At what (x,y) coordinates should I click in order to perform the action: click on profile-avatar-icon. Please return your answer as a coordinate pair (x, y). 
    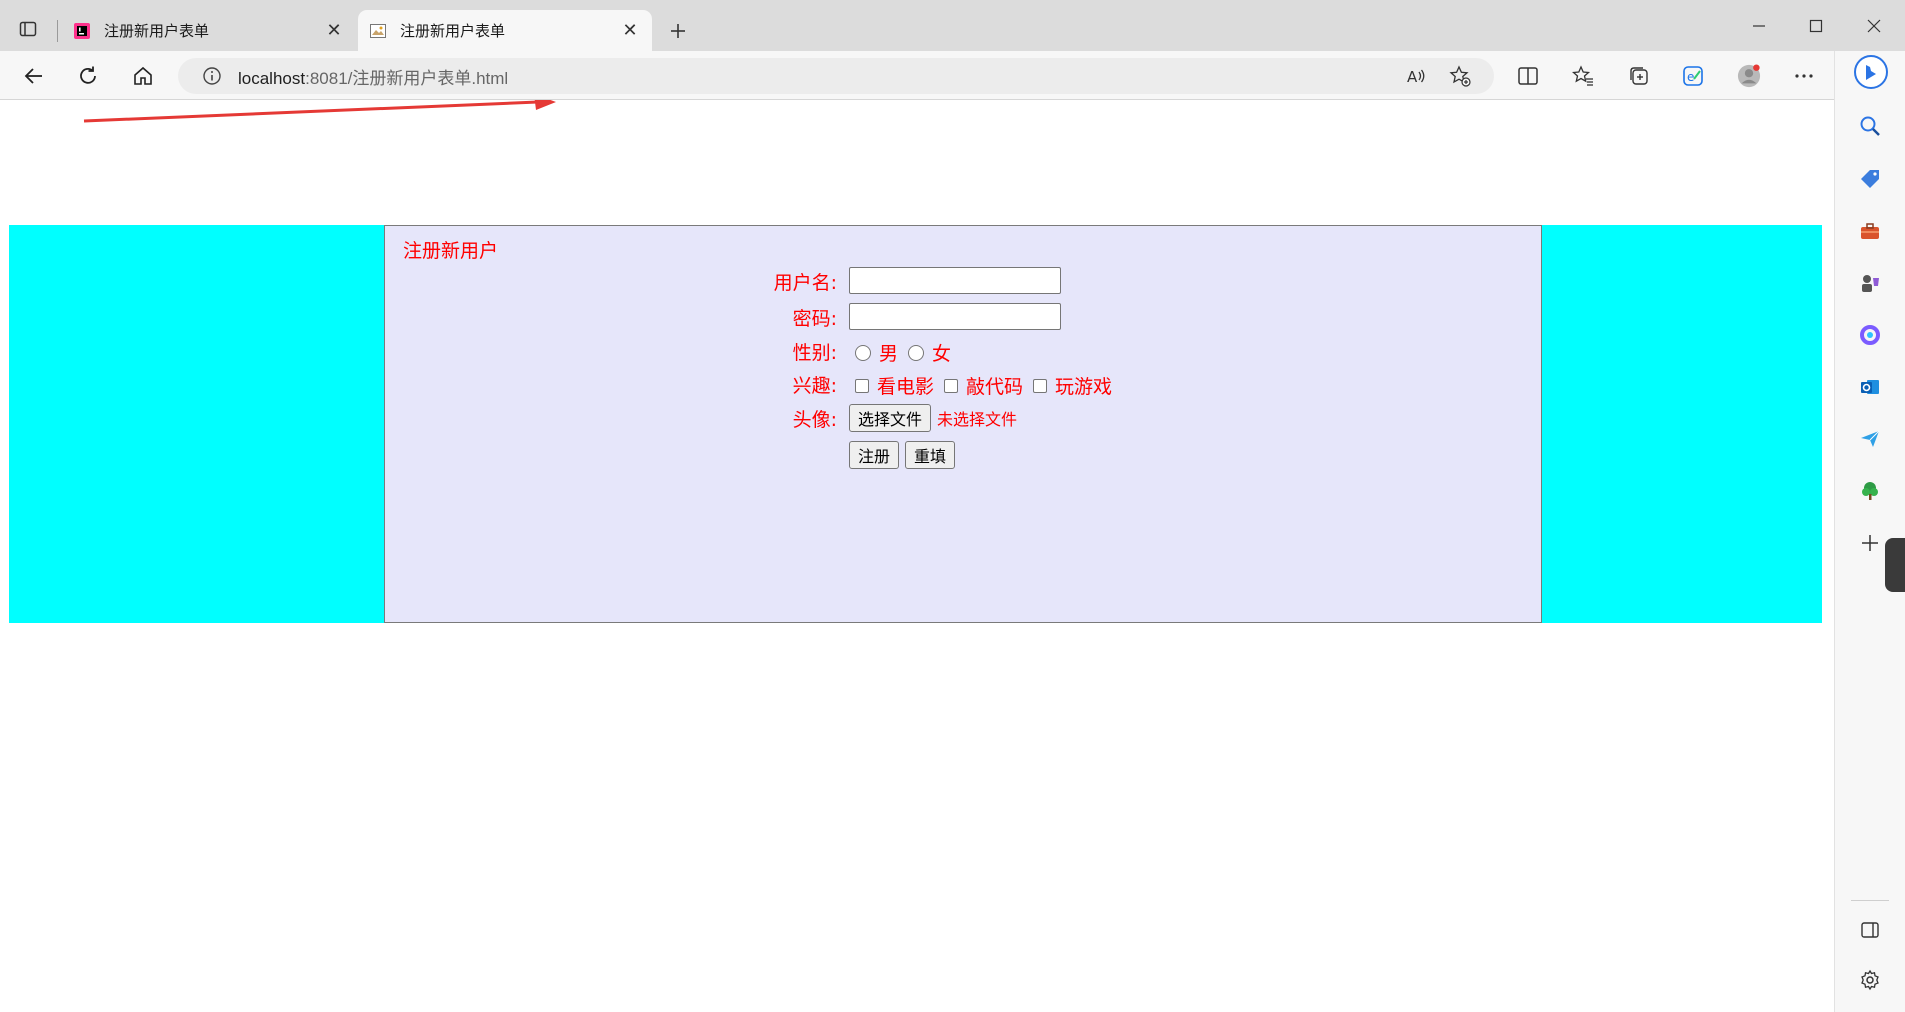
    Looking at the image, I should click on (1749, 76).